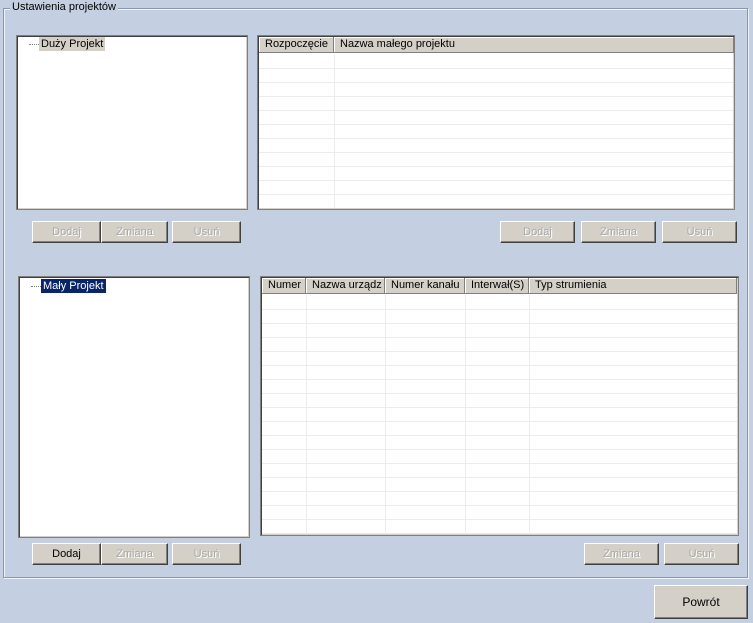 The width and height of the screenshot is (753, 623). Describe the element at coordinates (537, 232) in the screenshot. I see `big-add-button-right: Dodaj` at that location.